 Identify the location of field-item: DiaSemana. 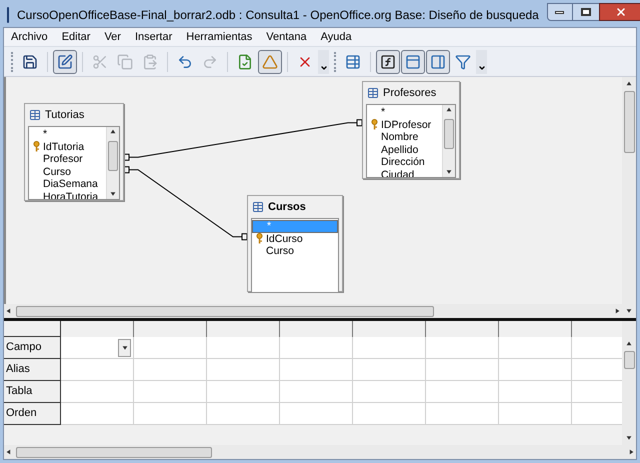
(67, 184).